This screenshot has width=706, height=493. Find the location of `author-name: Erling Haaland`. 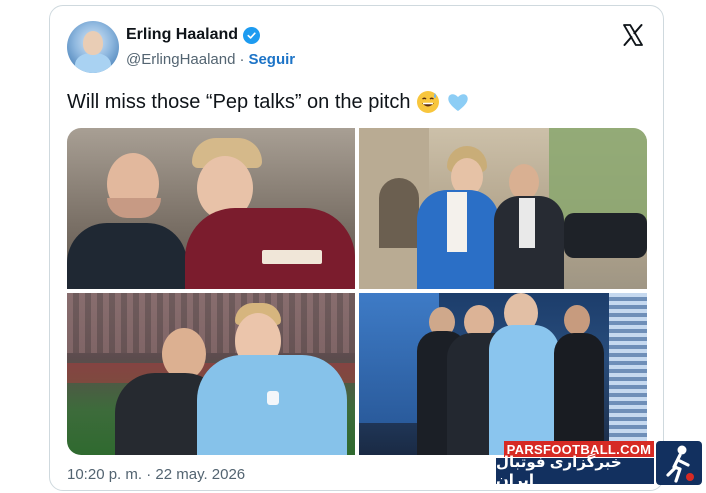

author-name: Erling Haaland is located at coordinates (182, 35).